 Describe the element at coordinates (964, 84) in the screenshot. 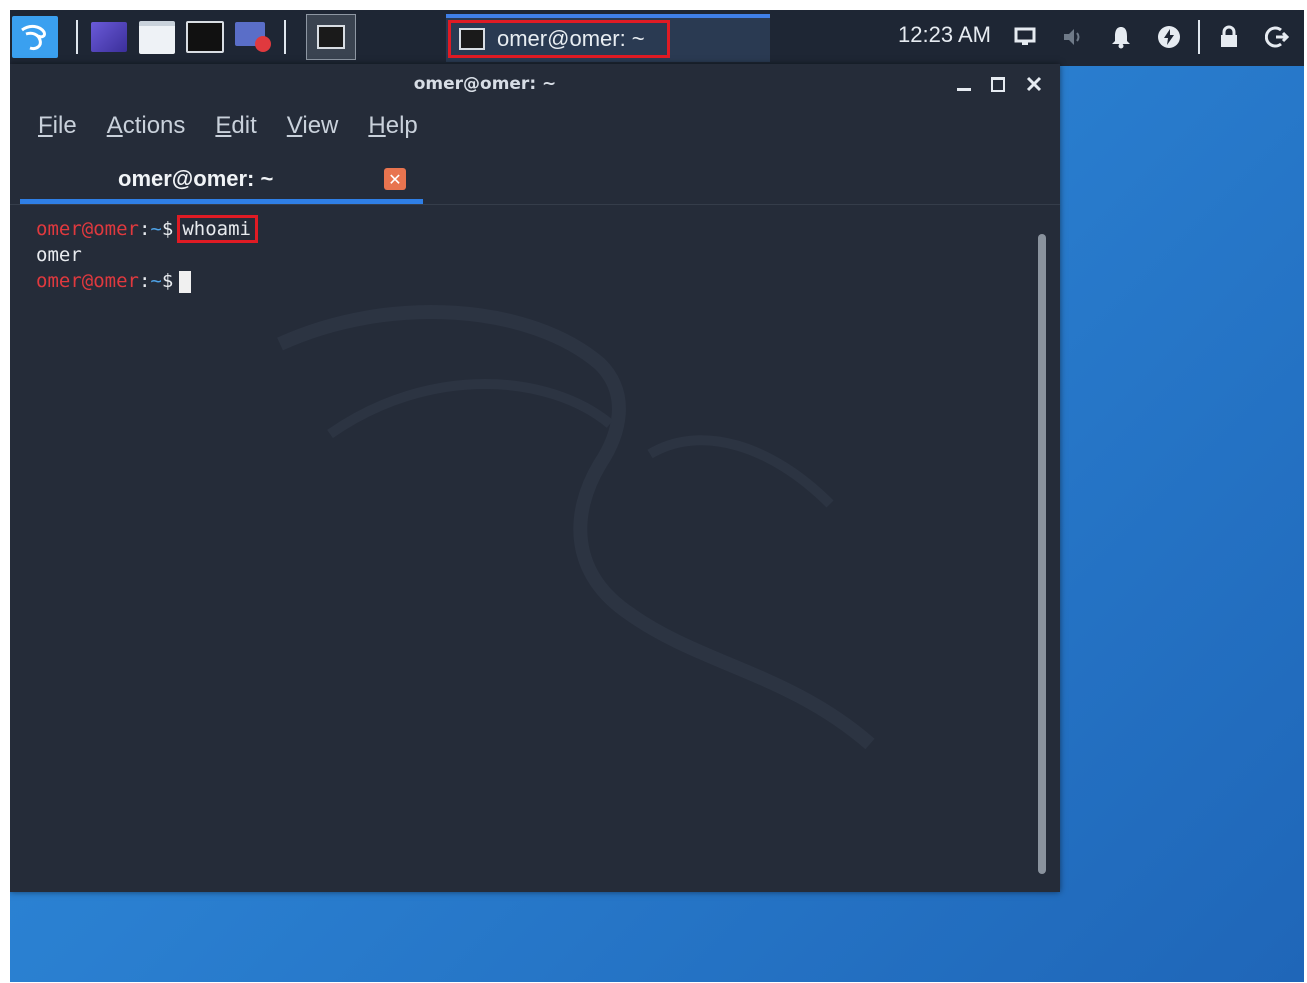

I see `minimize-icon` at that location.